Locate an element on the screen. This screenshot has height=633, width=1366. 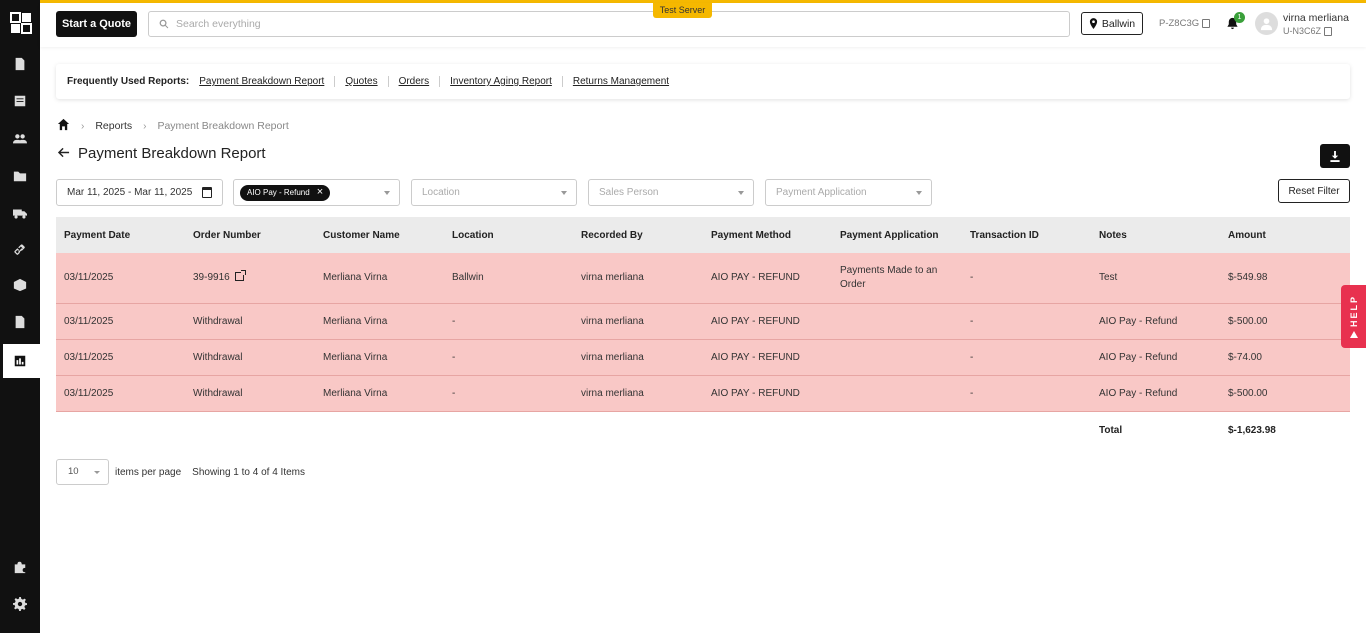
total-label: Total is located at coordinates (1111, 430).